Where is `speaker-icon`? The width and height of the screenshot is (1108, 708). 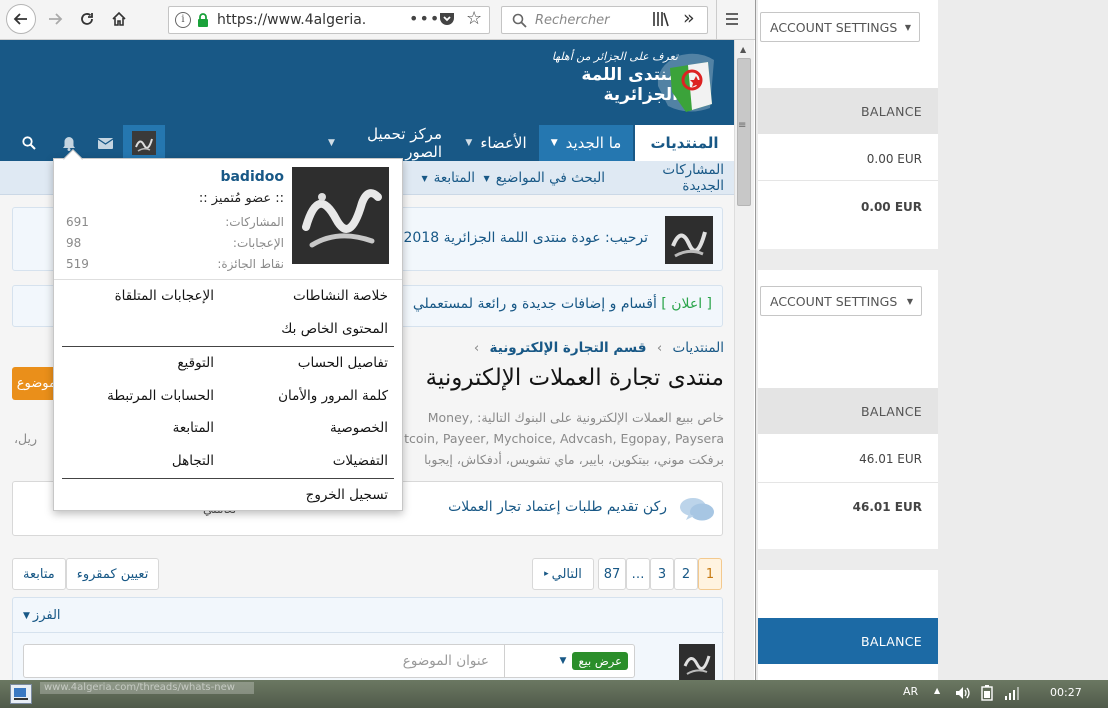 speaker-icon is located at coordinates (963, 695).